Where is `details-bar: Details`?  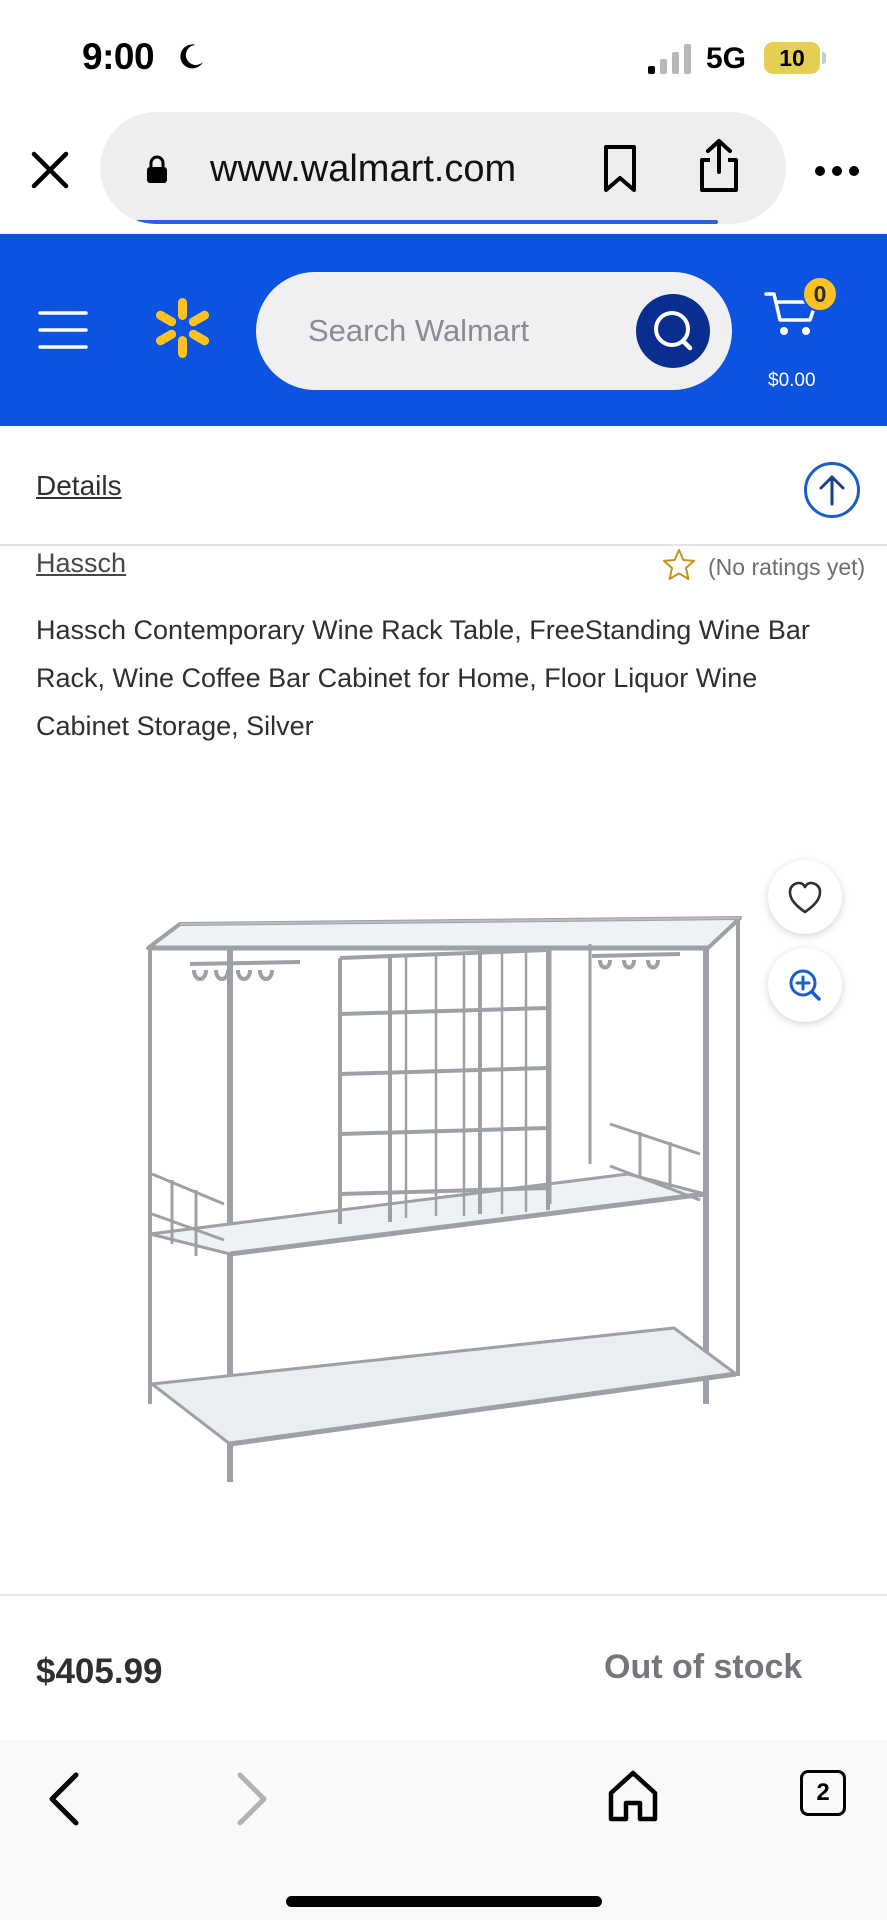
details-bar: Details is located at coordinates (443, 486).